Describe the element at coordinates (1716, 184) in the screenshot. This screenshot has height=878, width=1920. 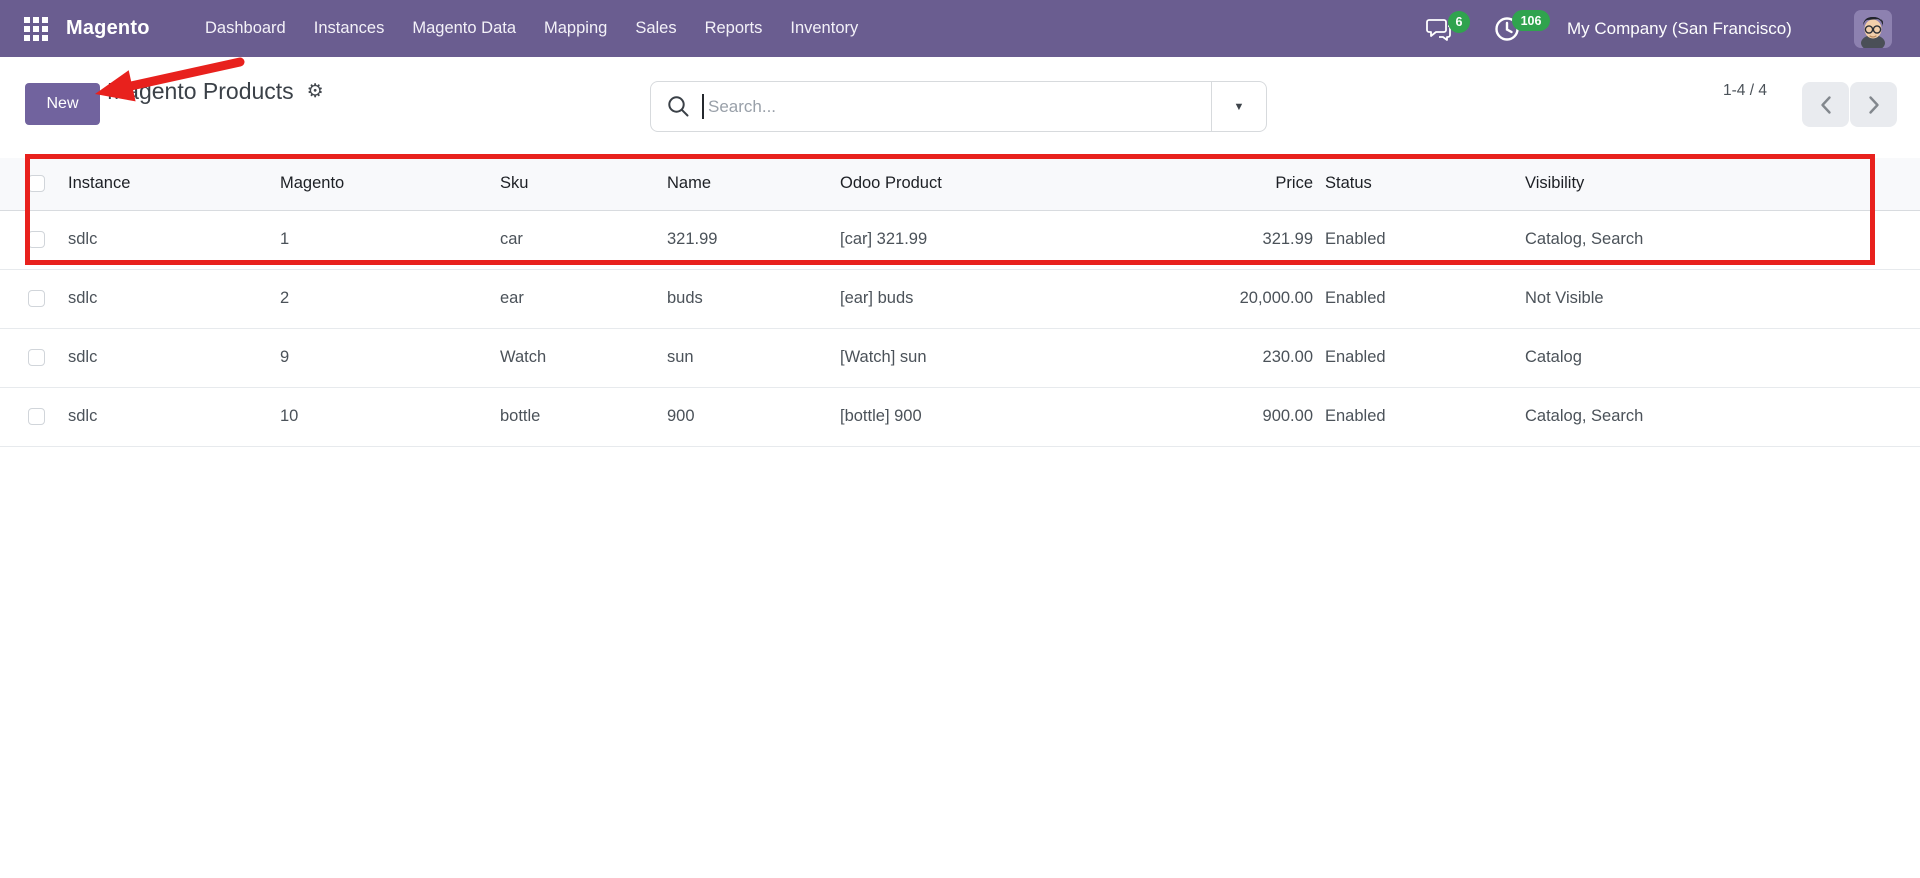
I see `column-header-visibility: Visibility` at that location.